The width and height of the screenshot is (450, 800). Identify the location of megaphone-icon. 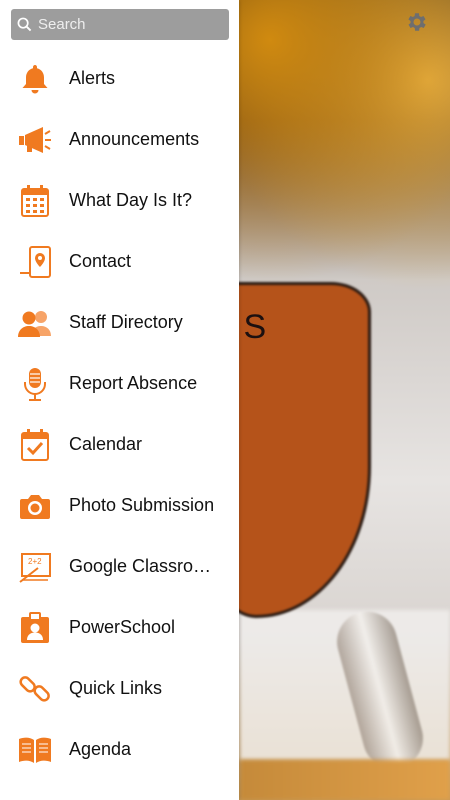
(35, 140).